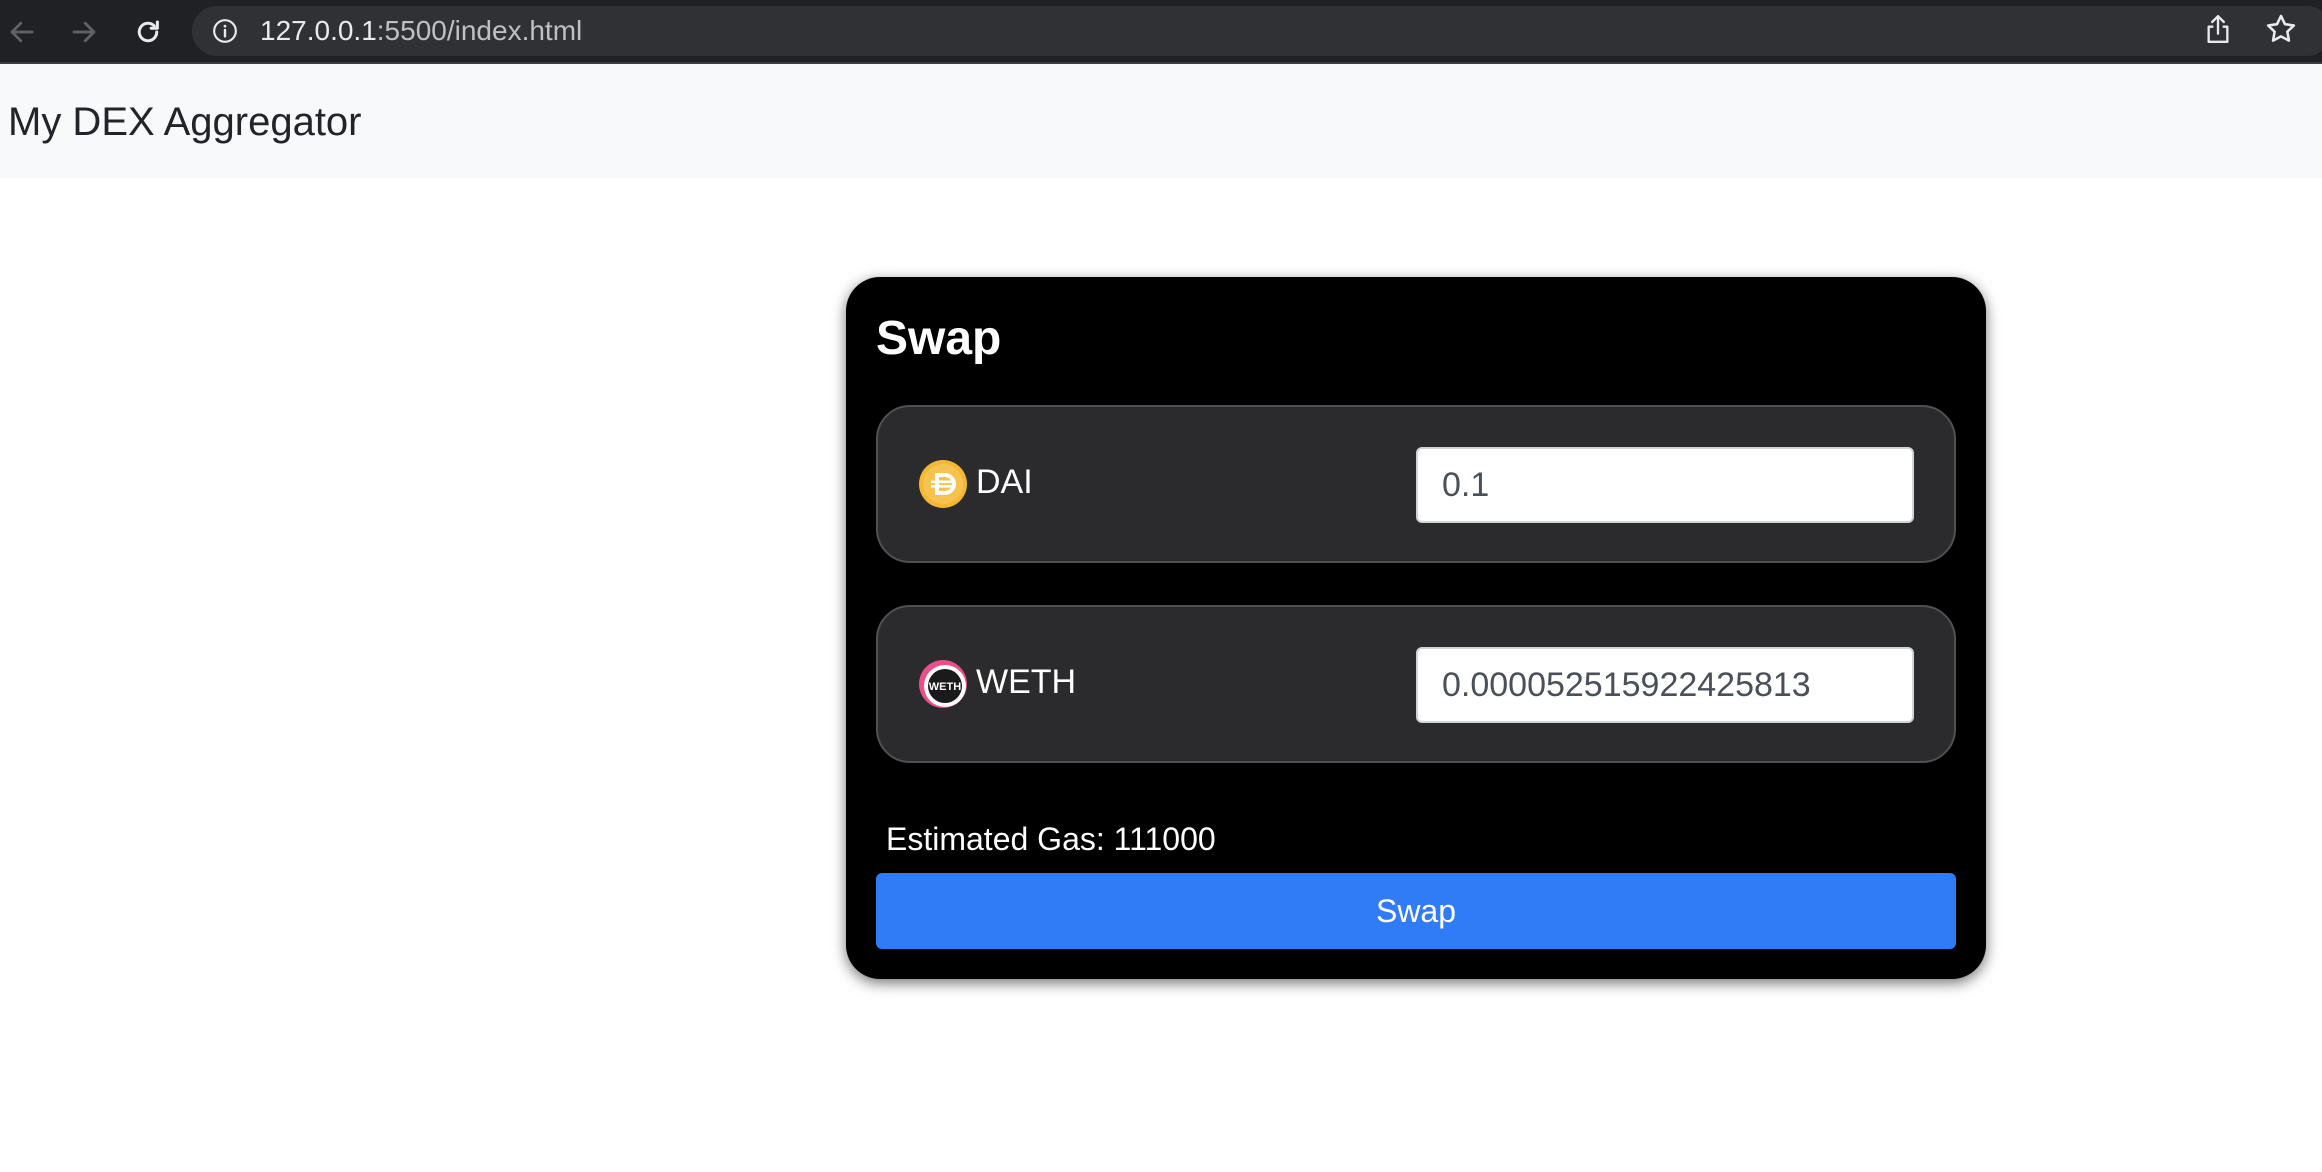  I want to click on weth-logo-icon: WETH, so click(943, 684).